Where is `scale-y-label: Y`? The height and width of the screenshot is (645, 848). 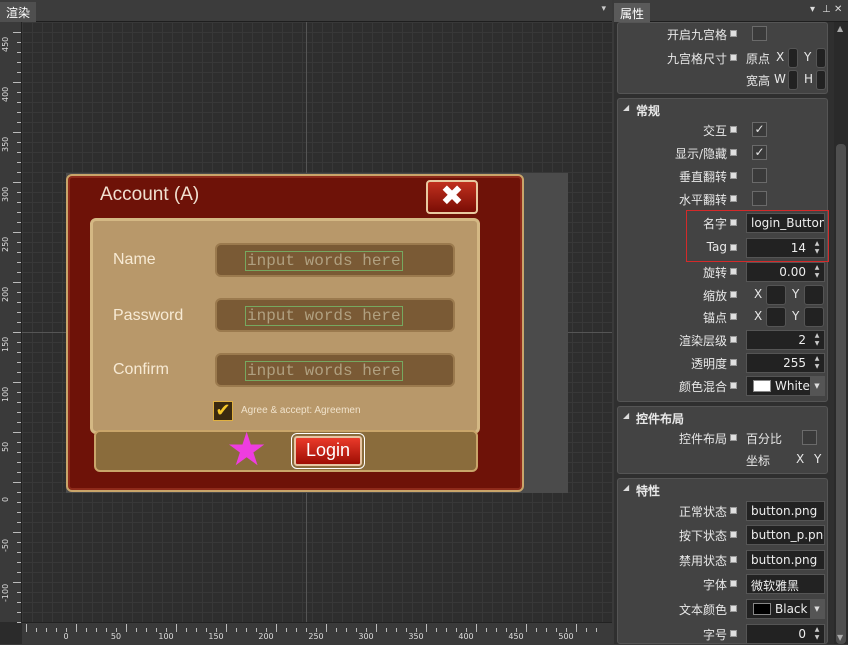 scale-y-label: Y is located at coordinates (796, 294).